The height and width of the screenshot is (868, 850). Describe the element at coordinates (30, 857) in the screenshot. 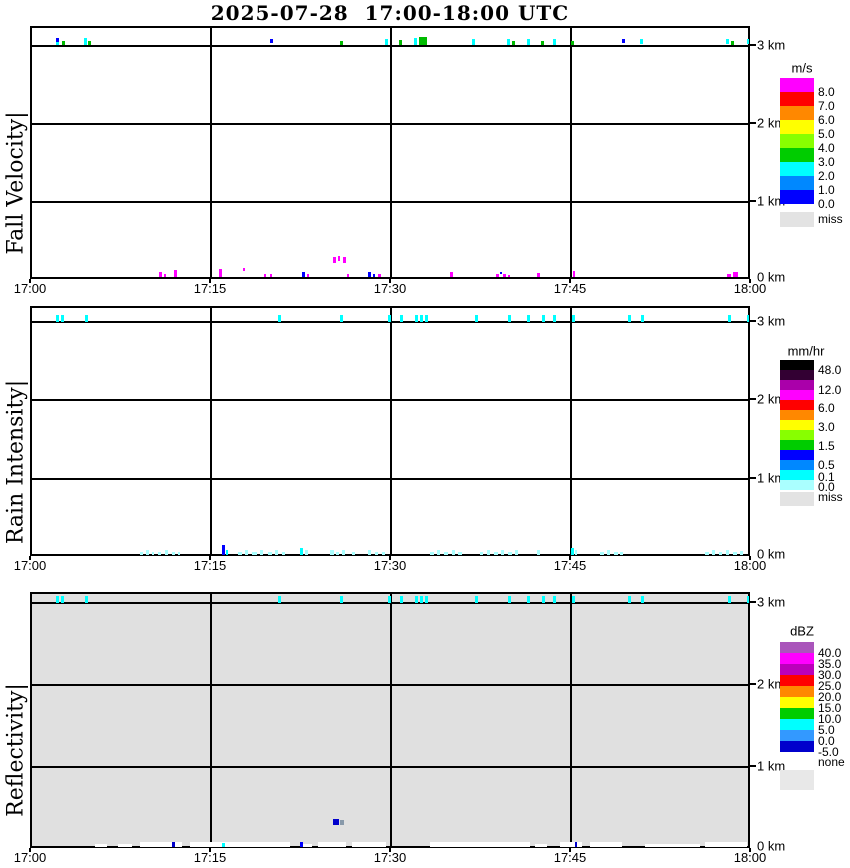

I see `x-tick-label: 17:00` at that location.